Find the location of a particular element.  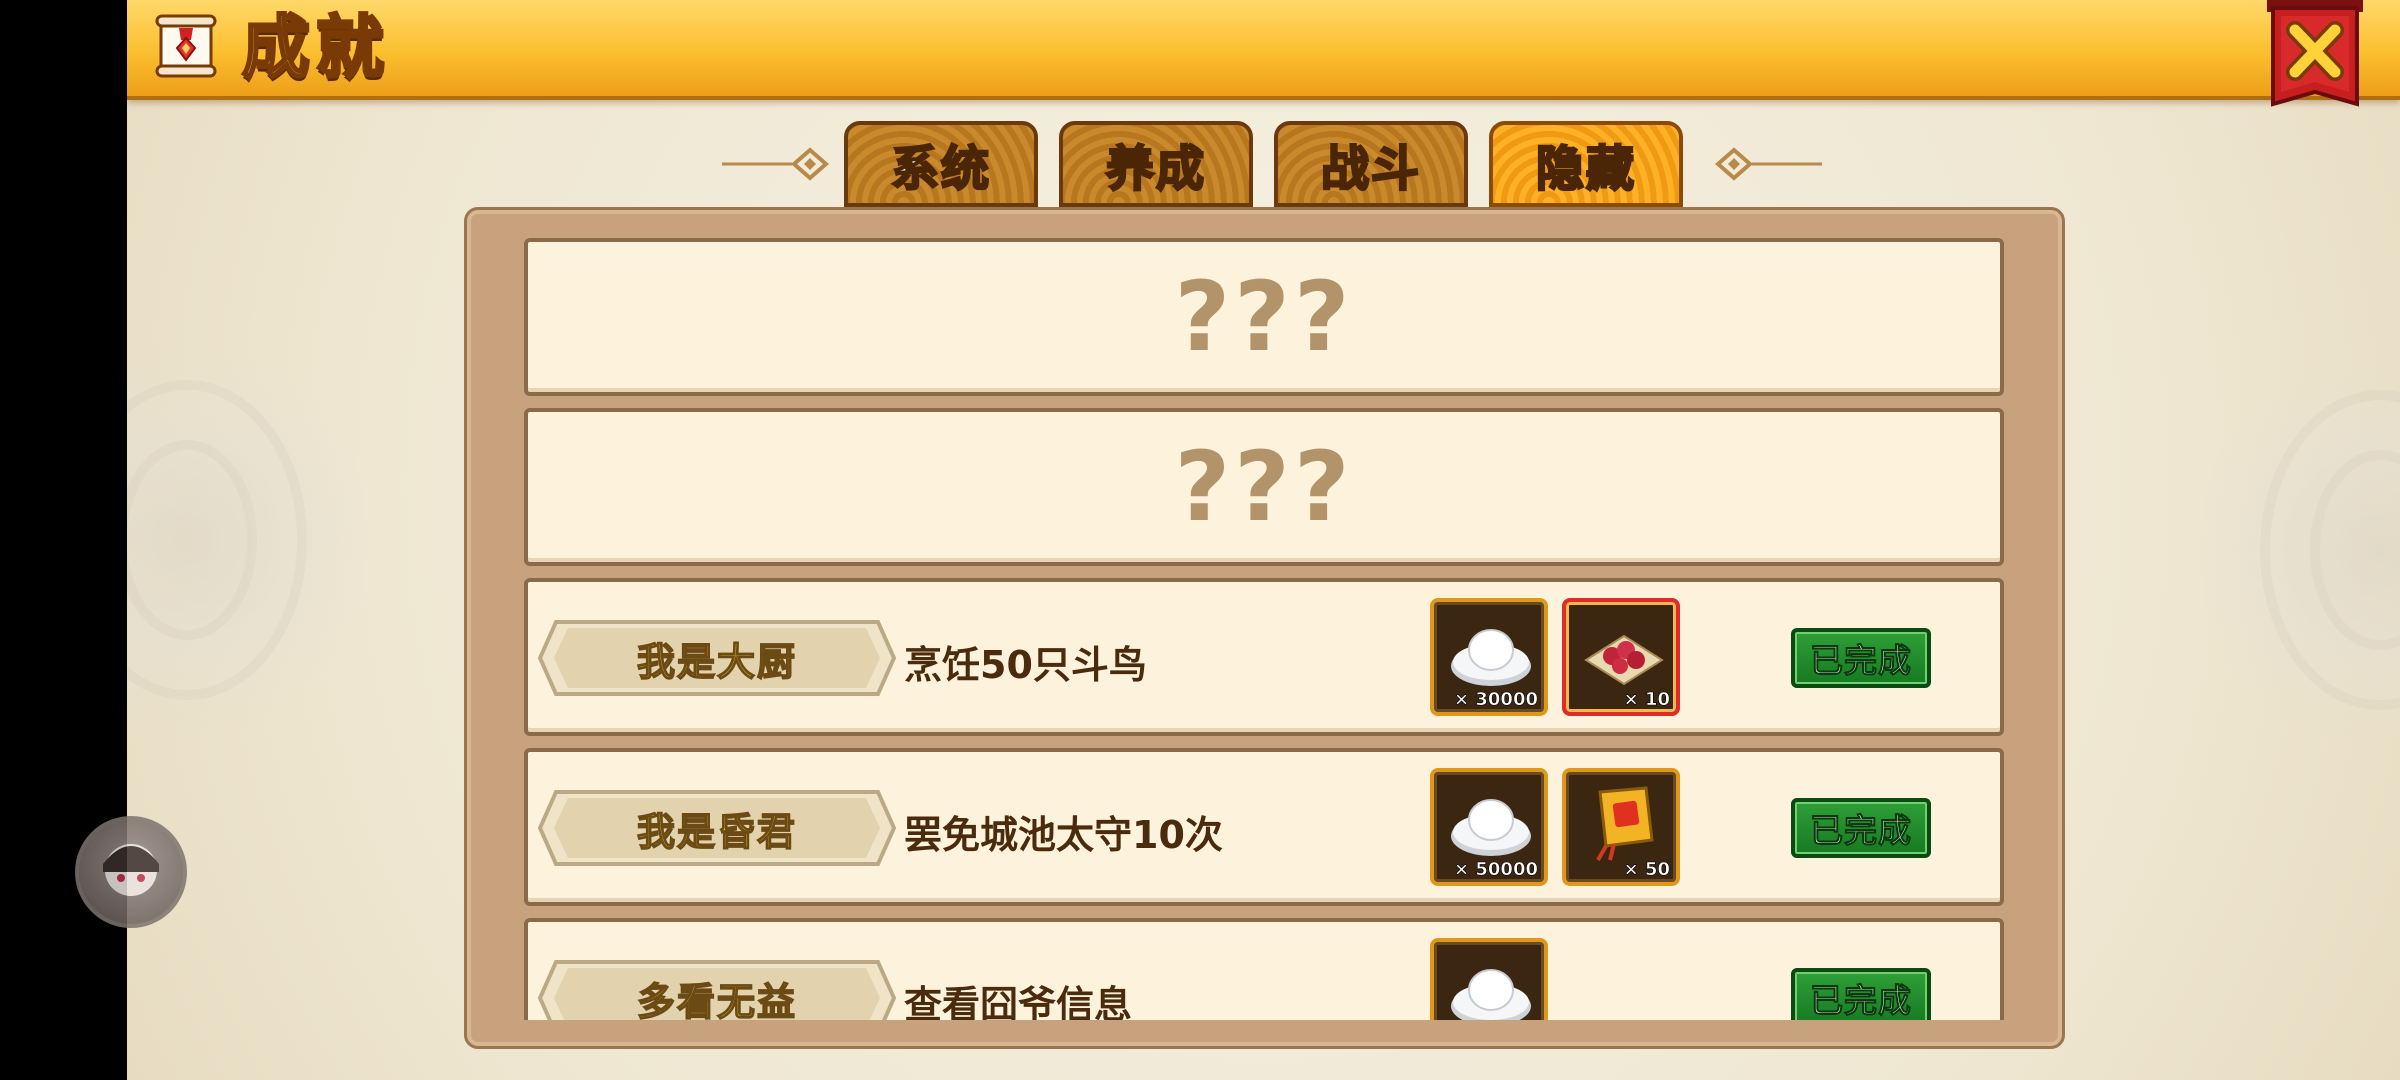

achievement-description: 罢免城池太守10次 is located at coordinates (1063, 835).